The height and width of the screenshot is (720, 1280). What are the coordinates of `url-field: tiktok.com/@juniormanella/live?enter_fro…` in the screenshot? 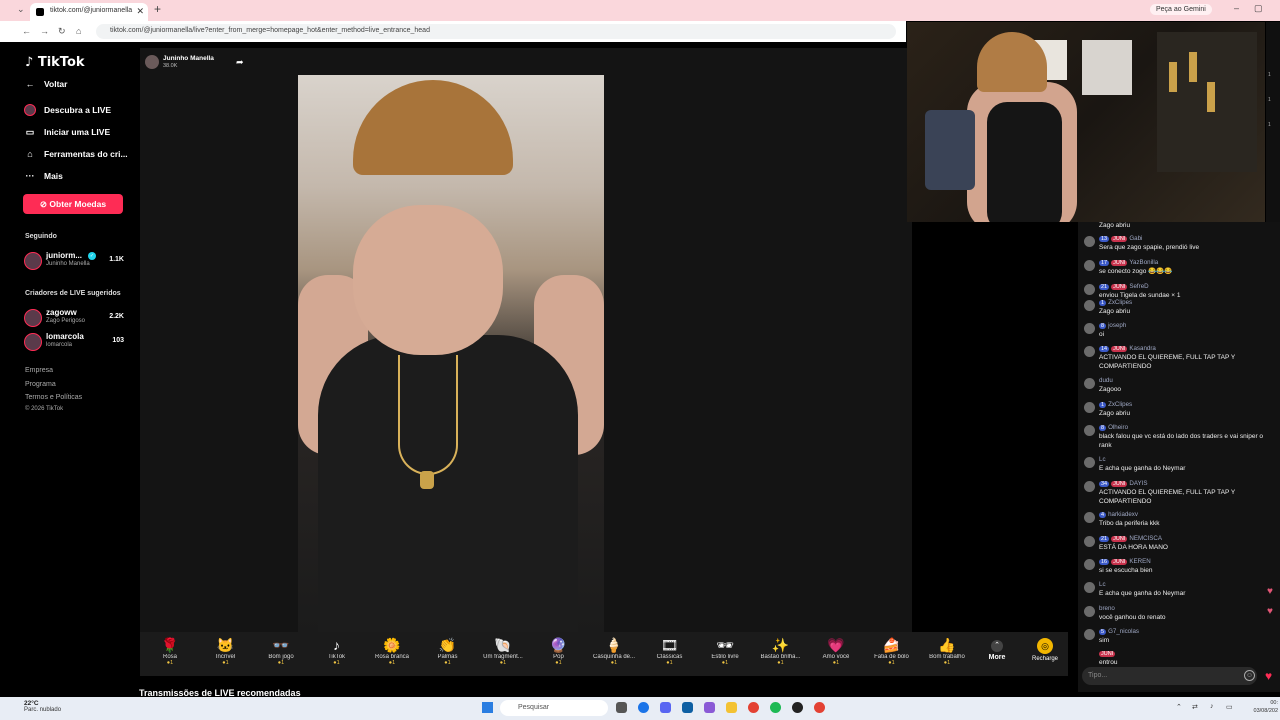 It's located at (496, 31).